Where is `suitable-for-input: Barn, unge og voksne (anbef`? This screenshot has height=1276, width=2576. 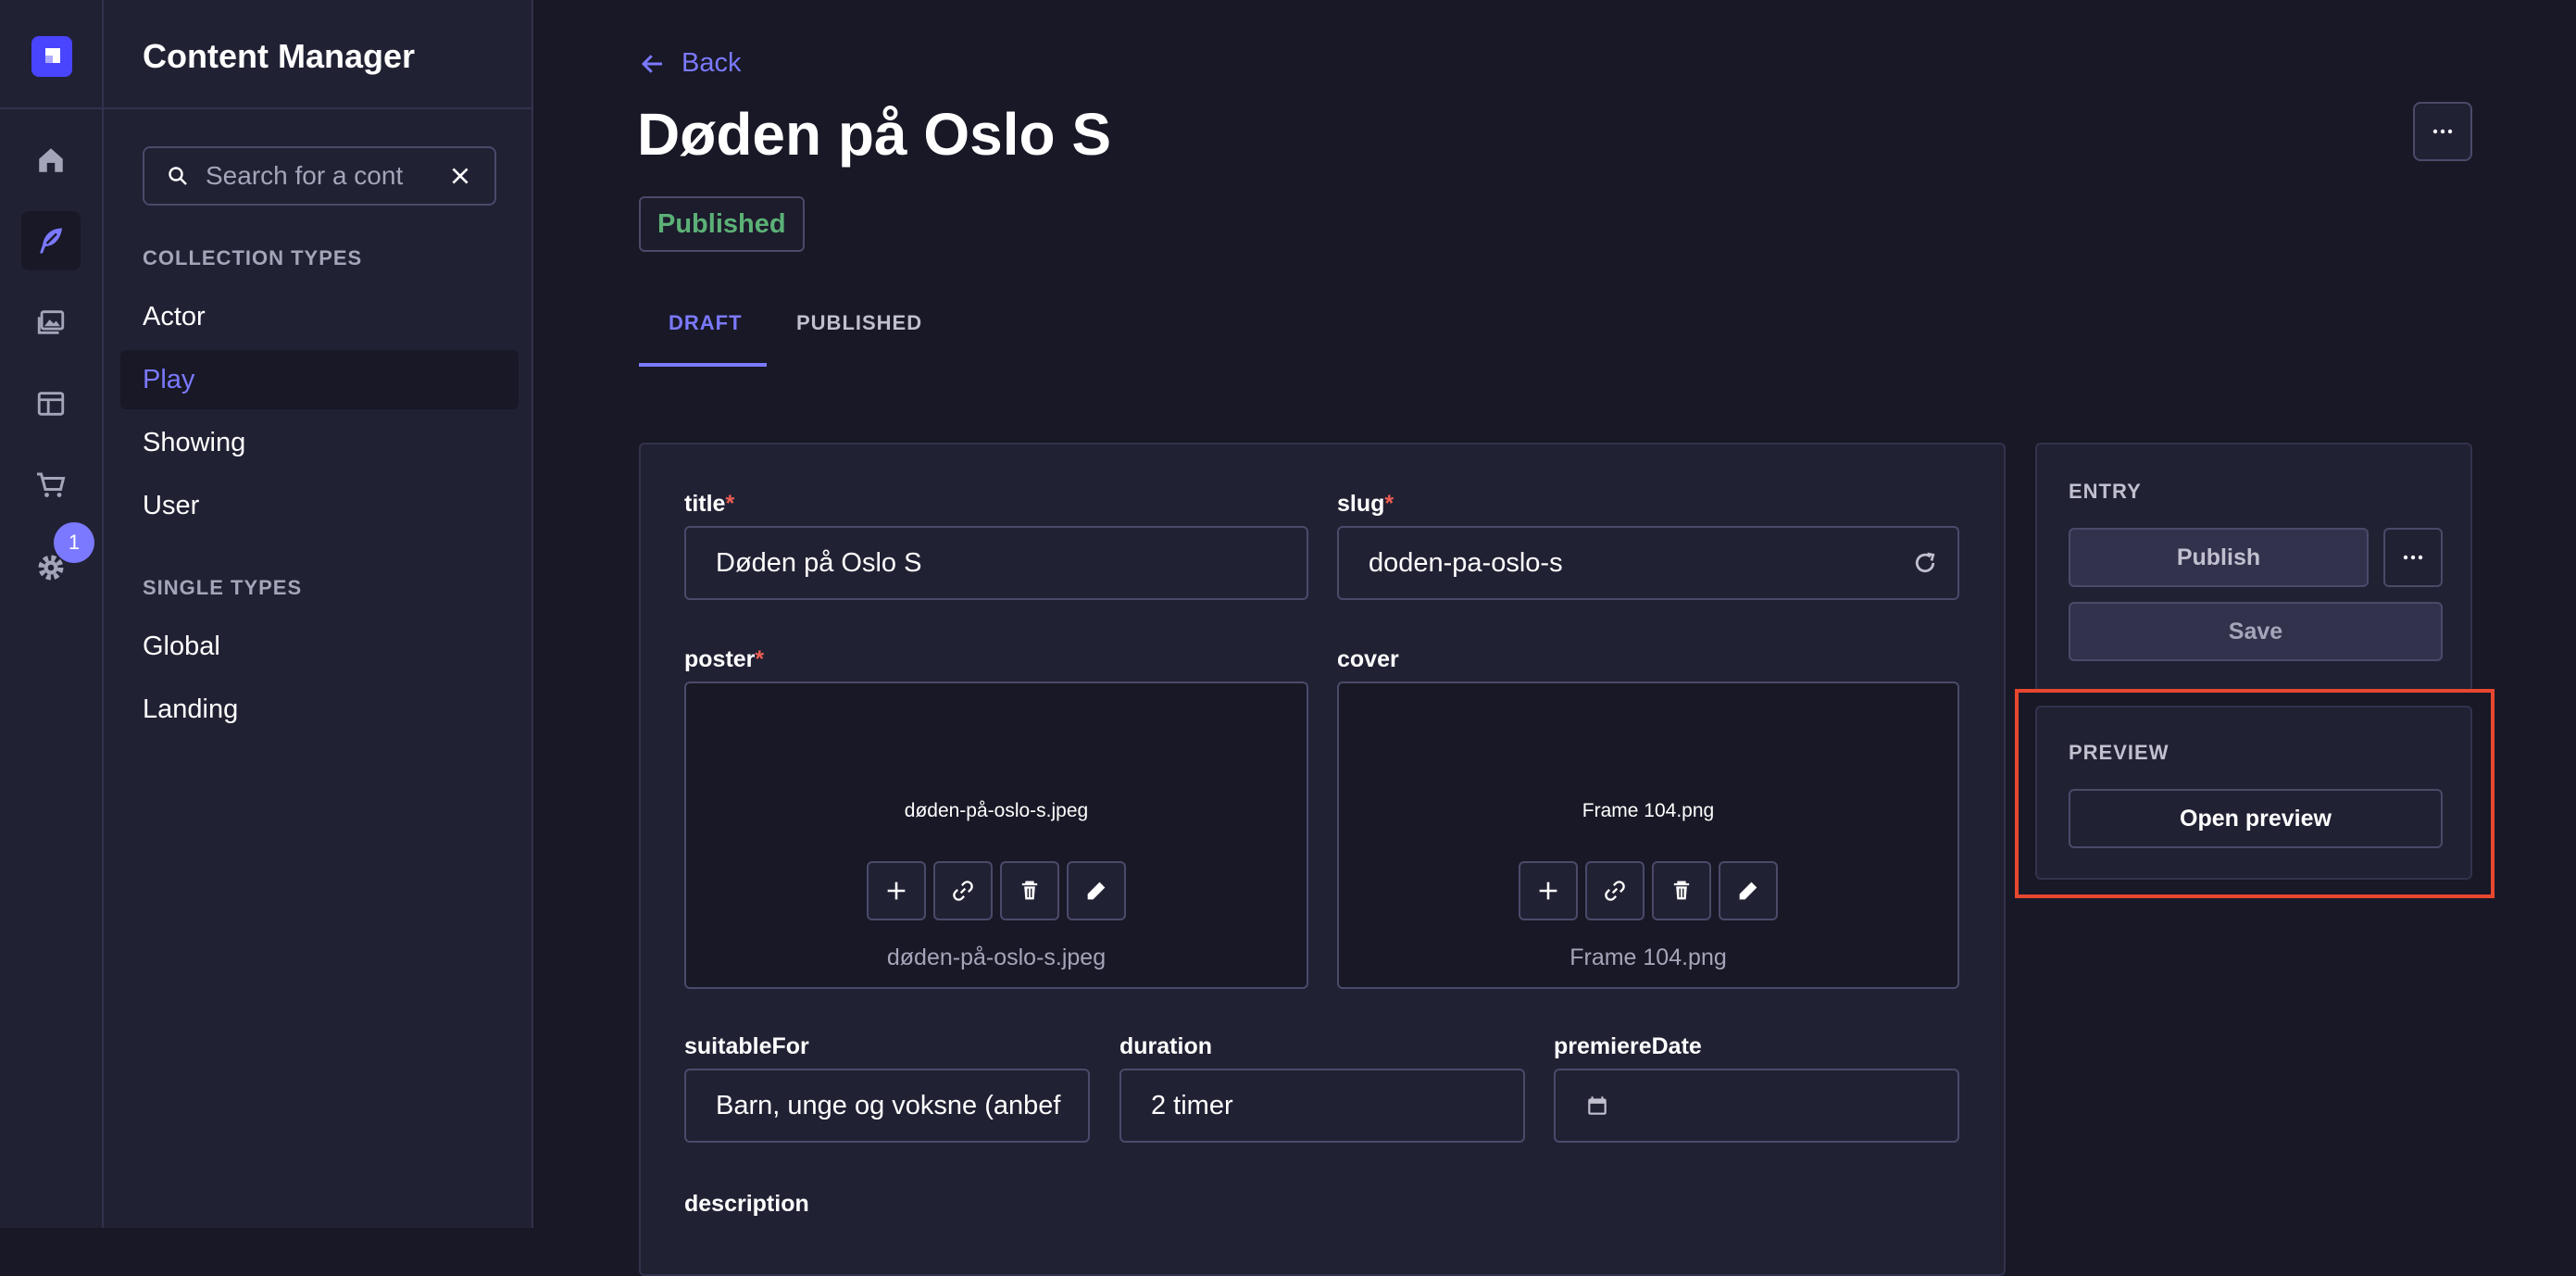 suitable-for-input: Barn, unge og voksne (anbef is located at coordinates (887, 1106).